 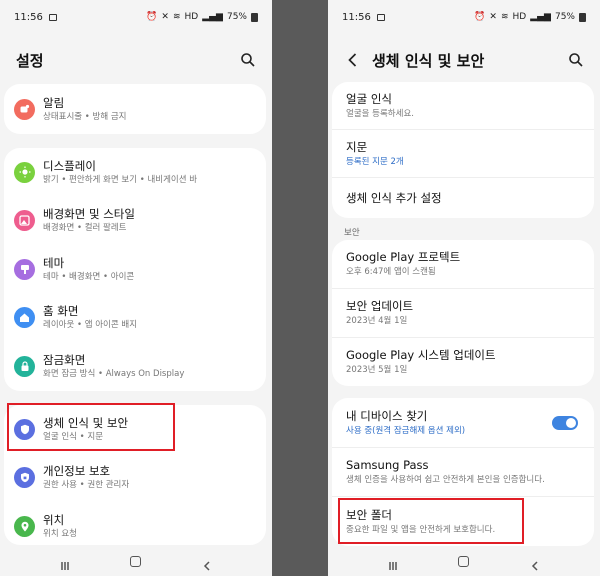 What do you see at coordinates (406, 430) in the screenshot?
I see `item-sub: 사용 중(원격 잠금해제 옵션 제외)` at bounding box center [406, 430].